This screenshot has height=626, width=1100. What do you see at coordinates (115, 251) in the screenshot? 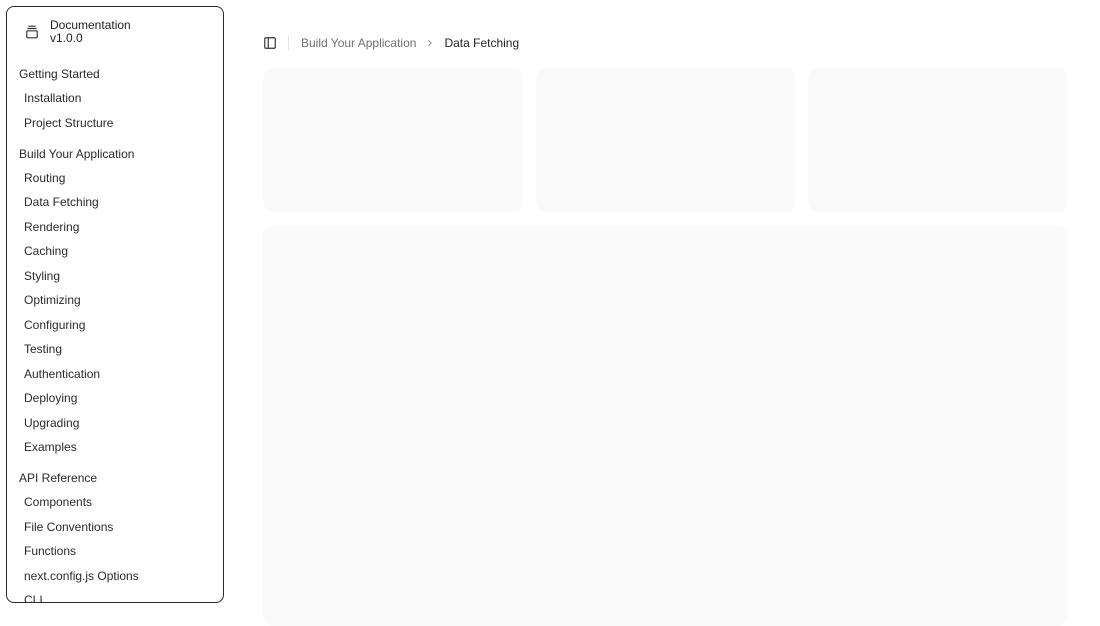
I see `sidebar-item-caching: Caching` at bounding box center [115, 251].